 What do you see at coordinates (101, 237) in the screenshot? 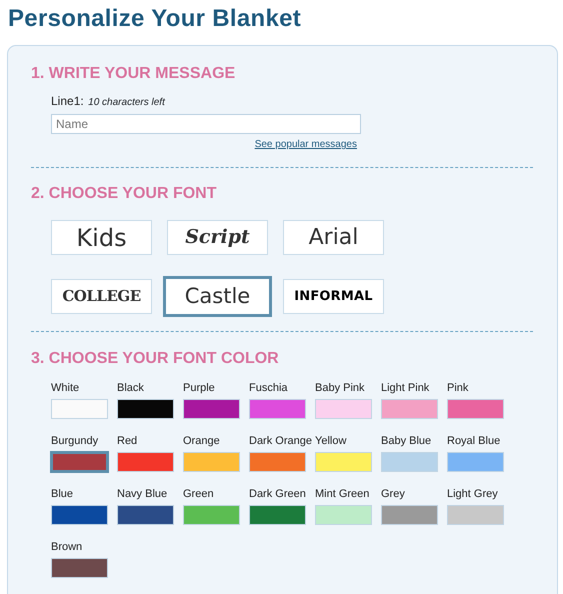
I see `font-option: Kids` at bounding box center [101, 237].